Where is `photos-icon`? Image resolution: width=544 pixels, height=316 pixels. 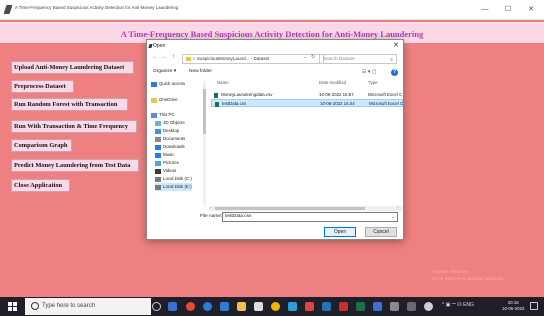
photos-icon is located at coordinates (292, 306).